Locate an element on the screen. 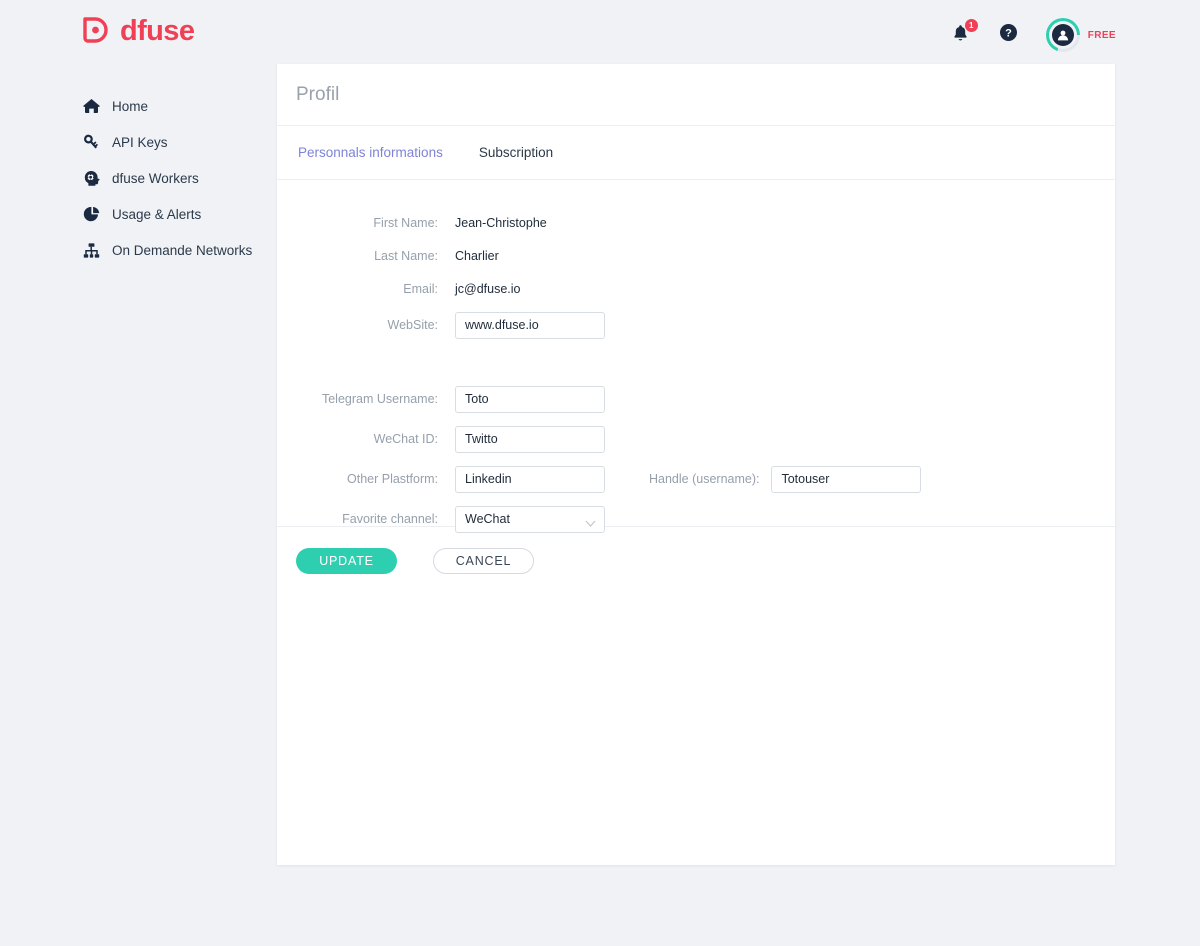 The height and width of the screenshot is (946, 1200). account-menu: FREE is located at coordinates (1080, 35).